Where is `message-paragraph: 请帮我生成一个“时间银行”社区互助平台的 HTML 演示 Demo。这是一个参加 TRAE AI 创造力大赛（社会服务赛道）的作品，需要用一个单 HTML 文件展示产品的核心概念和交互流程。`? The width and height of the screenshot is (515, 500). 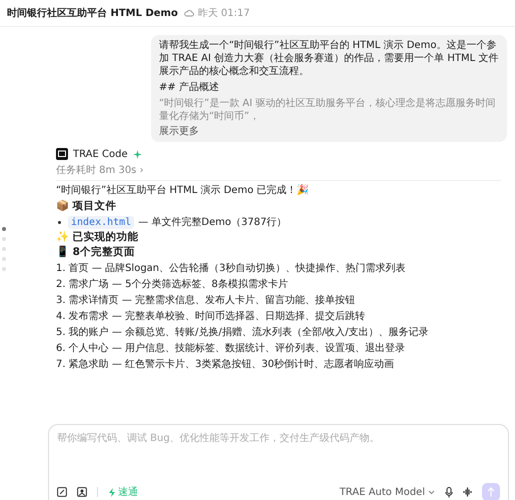 message-paragraph: 请帮我生成一个“时间银行”社区互助平台的 HTML 演示 Demo。这是一个参加 TRAE AI 创造力大赛（社会服务赛道）的作品，需要用一个单 HTML 文件展示产品的核心概念和交互流程。 is located at coordinates (329, 58).